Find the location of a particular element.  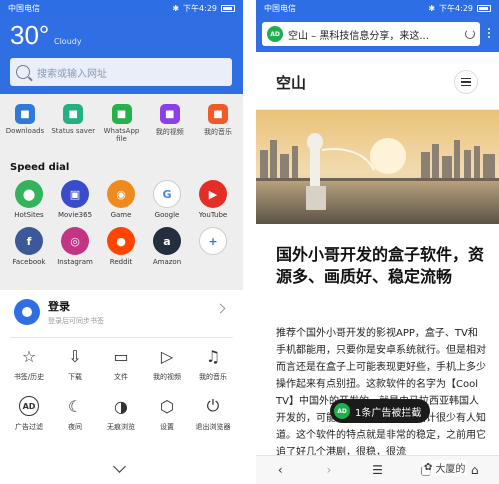

menu-item-label: 我的视频 is located at coordinates (167, 377).